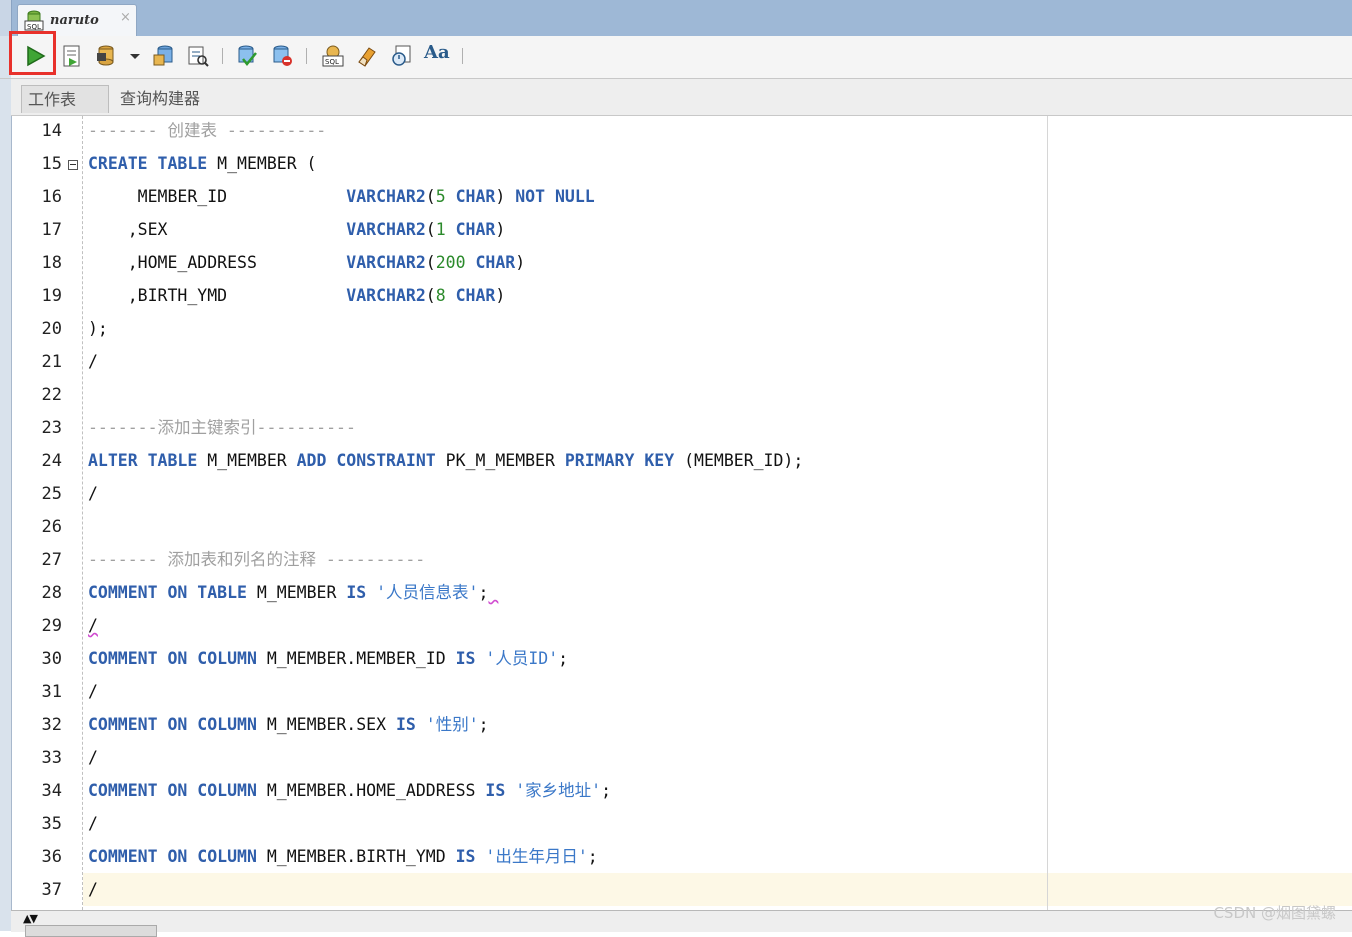 The image size is (1352, 937). Describe the element at coordinates (439, 54) in the screenshot. I see `case-icon: Aa` at that location.